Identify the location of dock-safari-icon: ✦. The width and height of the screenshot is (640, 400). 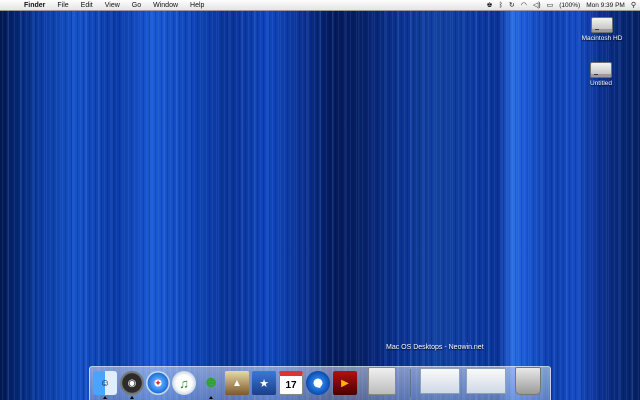
(158, 383).